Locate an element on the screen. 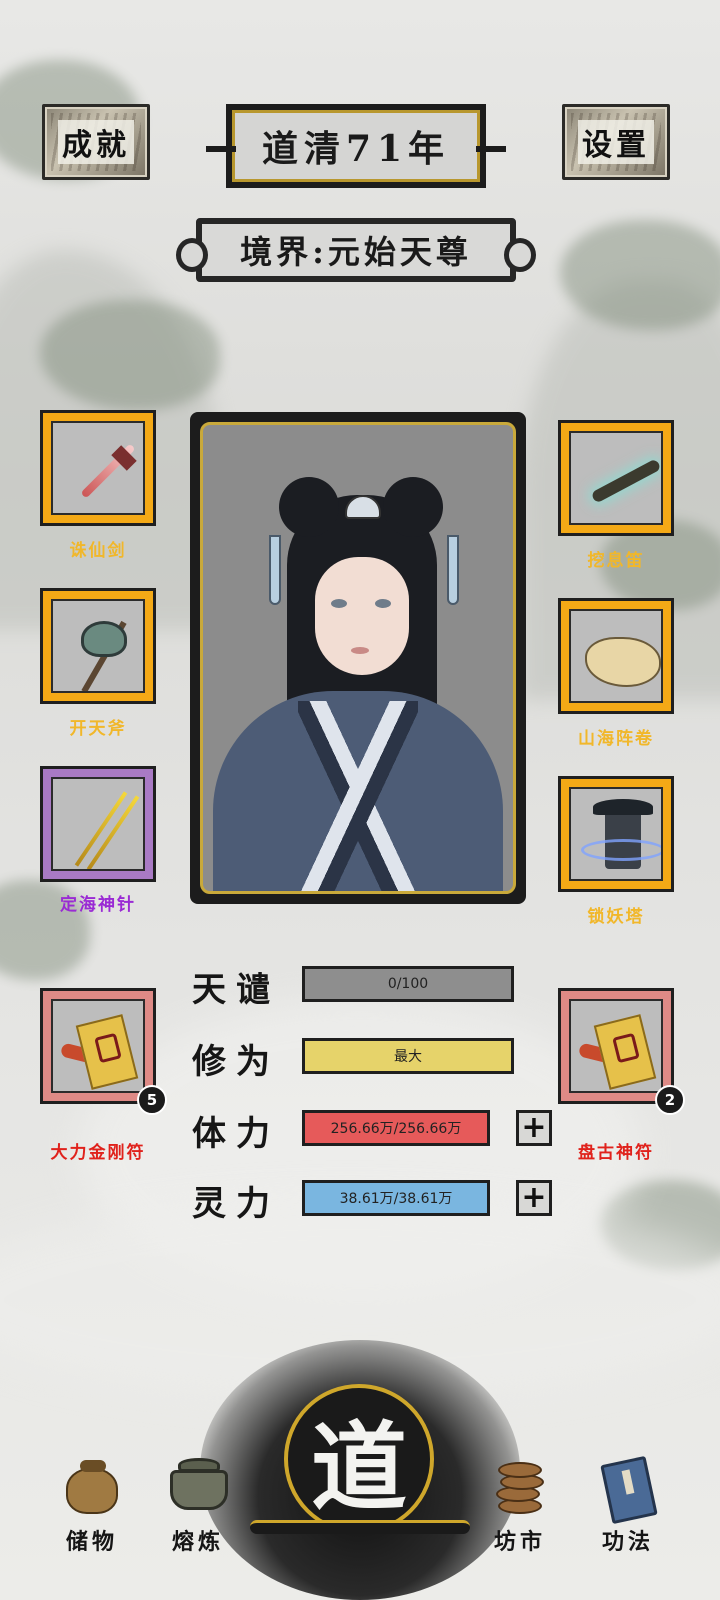 The width and height of the screenshot is (720, 1600). realm-label: 境界:元始天尊 is located at coordinates (356, 252).